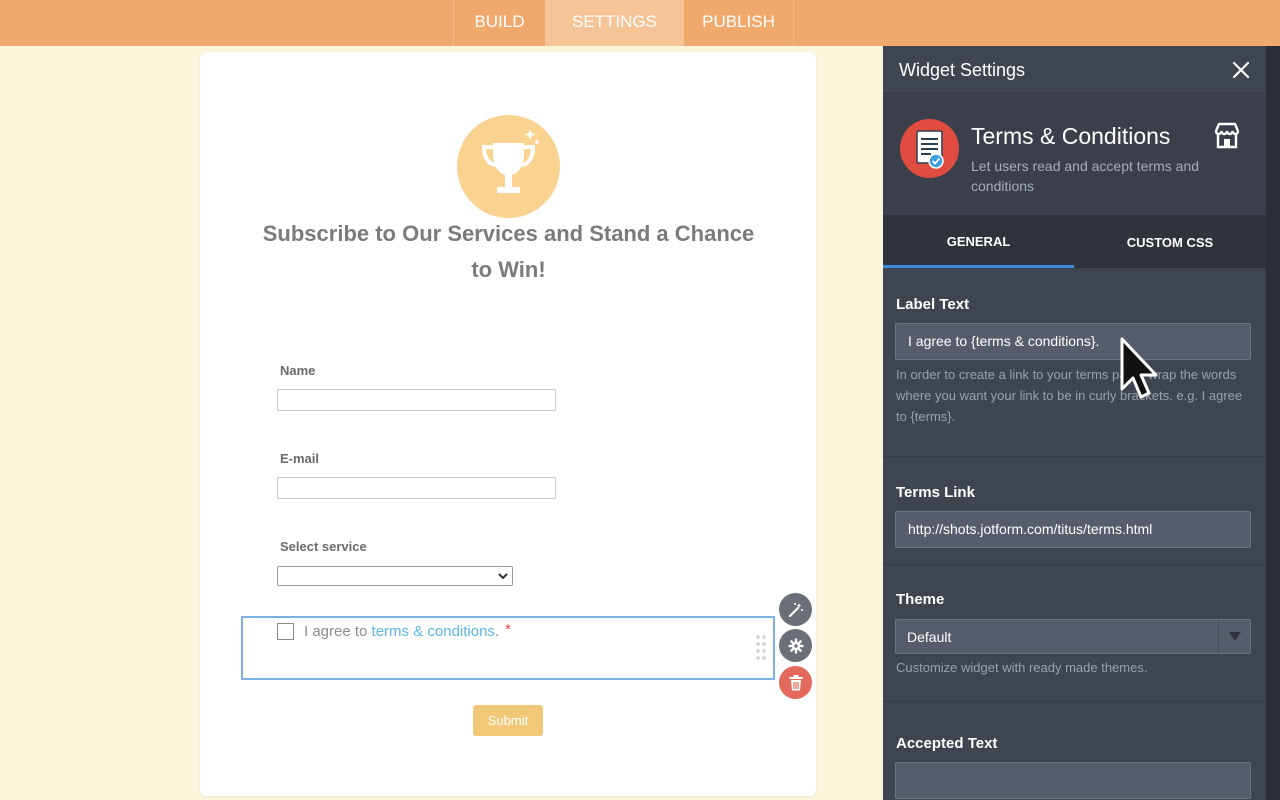  What do you see at coordinates (1170, 241) in the screenshot?
I see `tab-custom-css: CUSTOM CSS` at bounding box center [1170, 241].